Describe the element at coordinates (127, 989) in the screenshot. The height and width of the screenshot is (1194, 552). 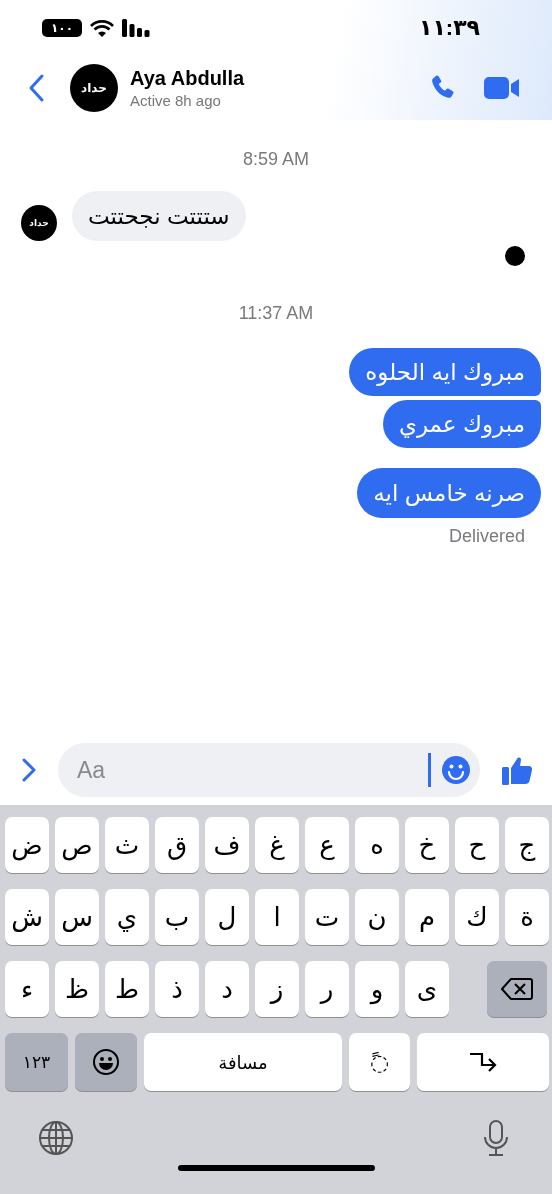
I see `keyboard-key: ط` at that location.